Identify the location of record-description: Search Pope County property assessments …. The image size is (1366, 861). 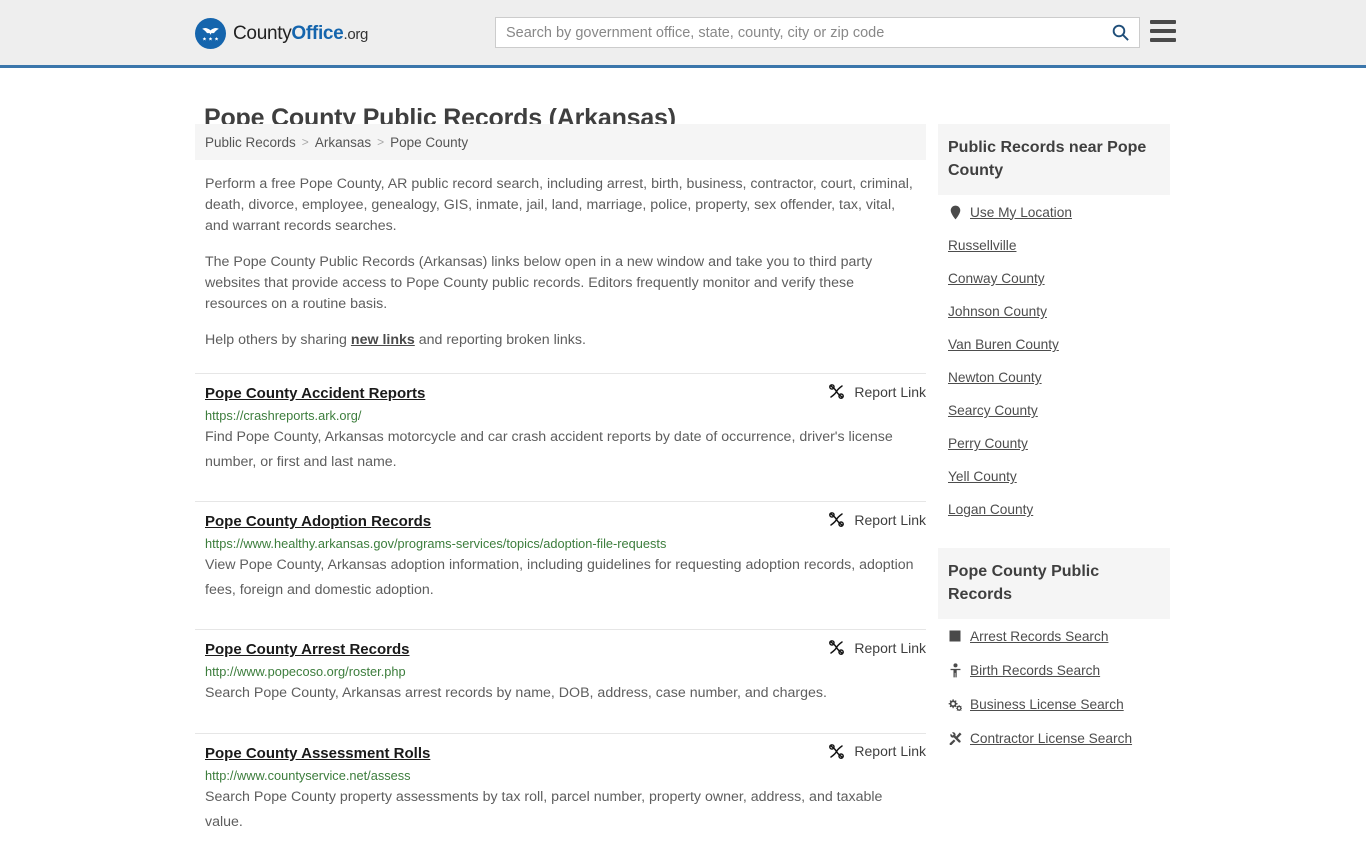
(544, 809).